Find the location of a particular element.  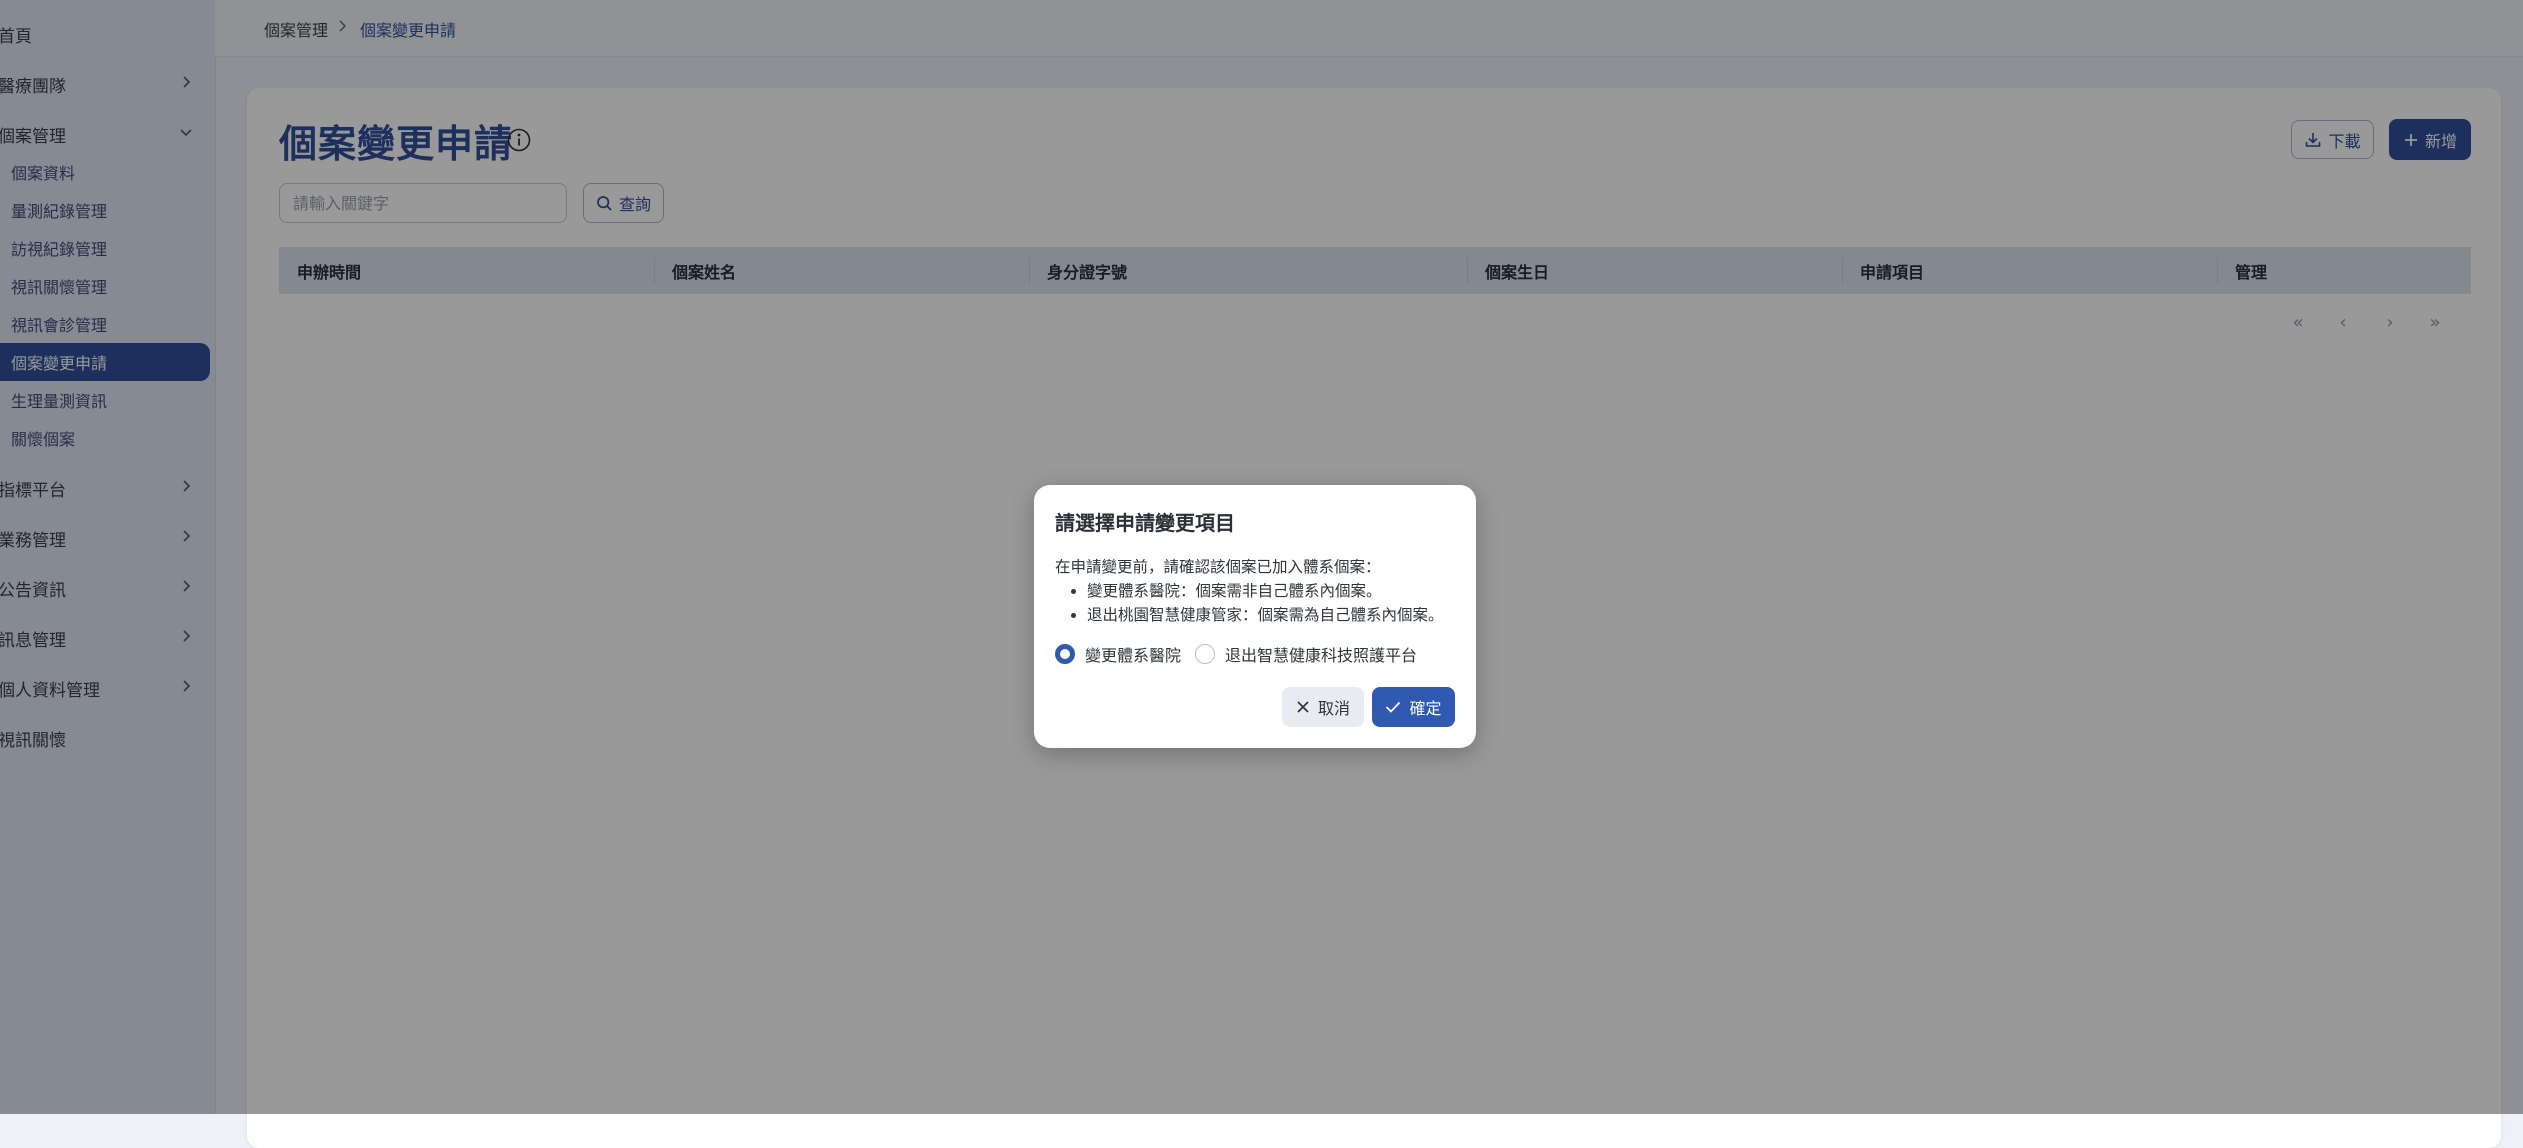

dialog-note: 變更體系醫院：個案需非自己體系內個案。 is located at coordinates (1265, 591).